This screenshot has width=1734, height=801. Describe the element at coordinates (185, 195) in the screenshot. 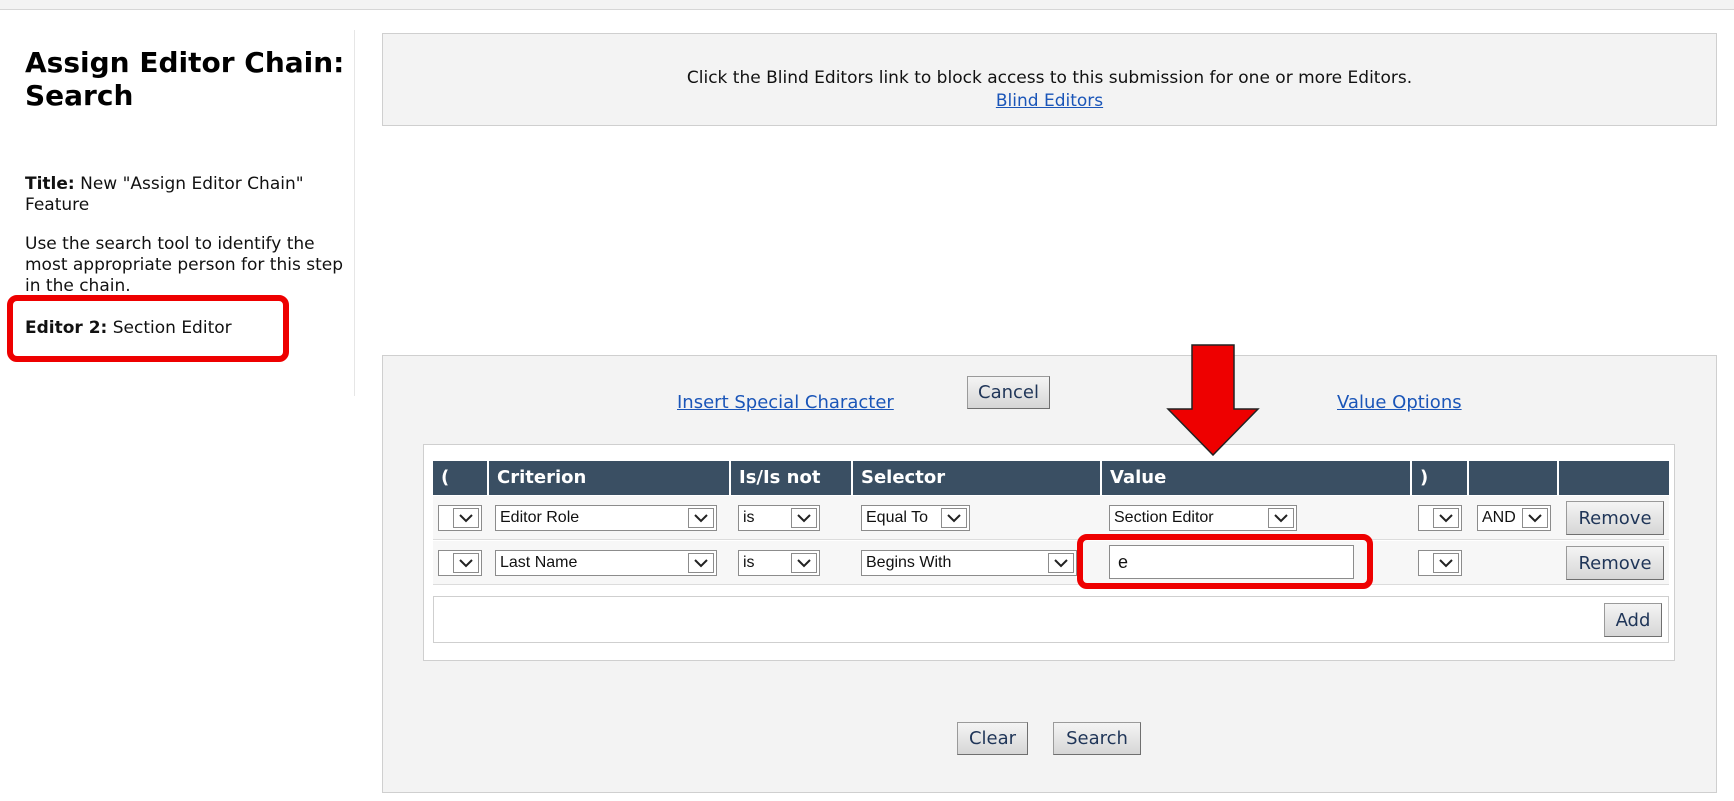

I see `submission-title: Title: New "Assign Editor Chain" Feature` at that location.